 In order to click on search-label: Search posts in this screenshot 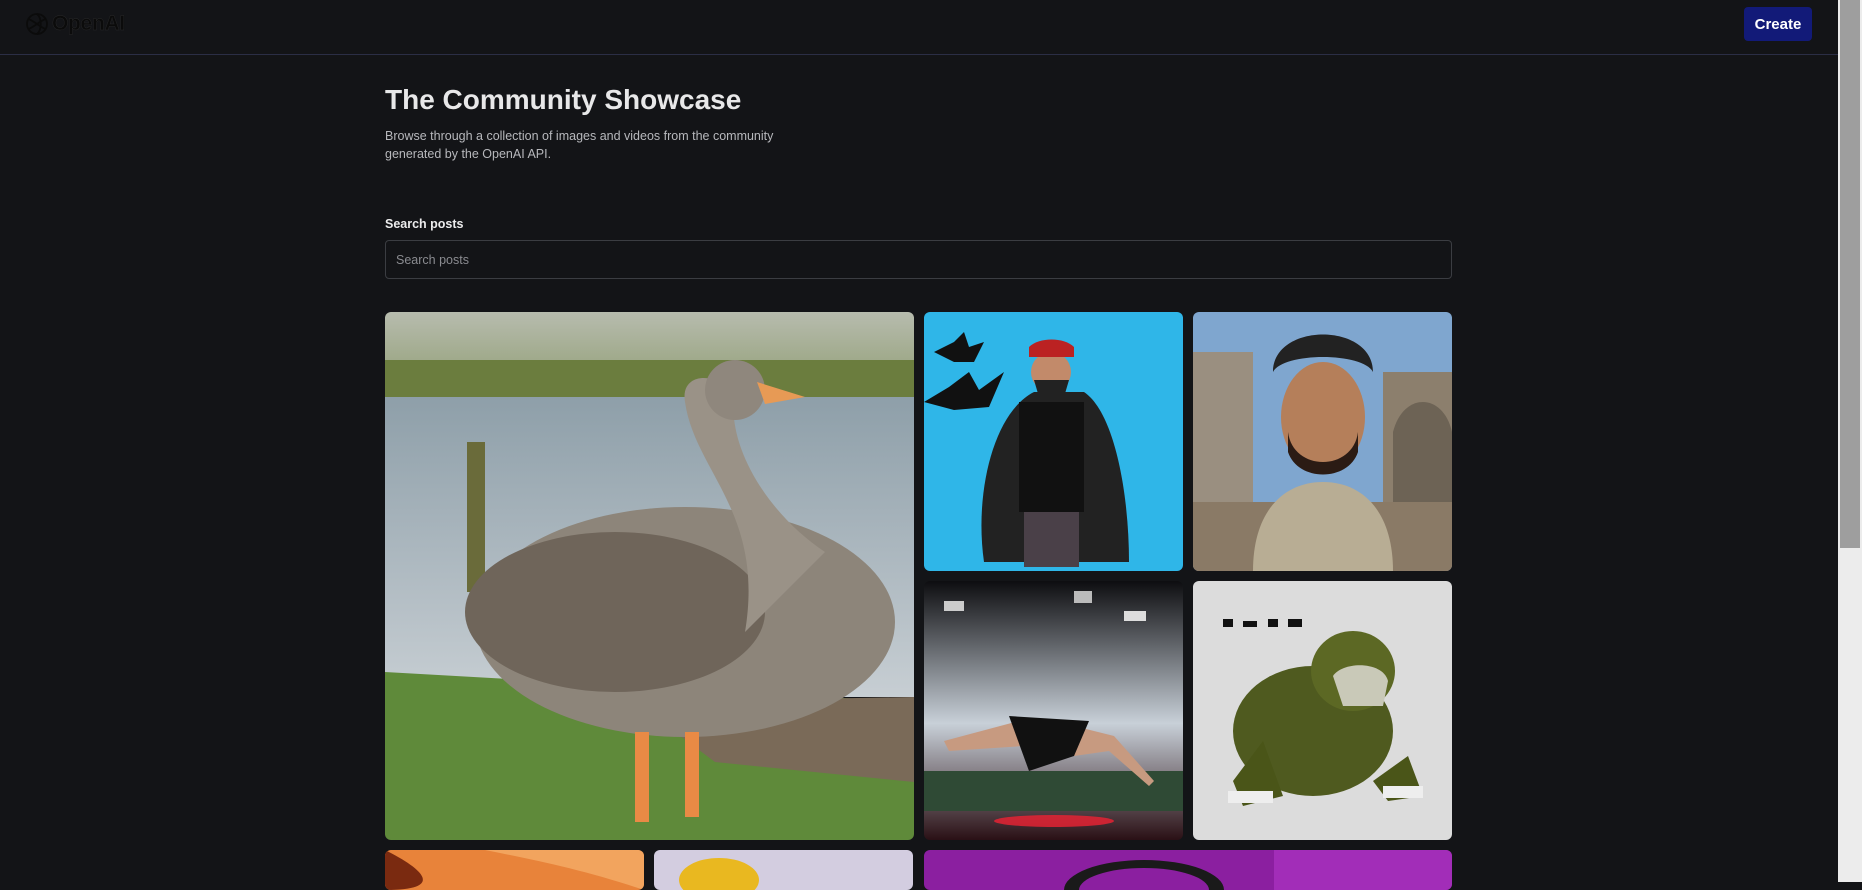, I will do `click(424, 224)`.